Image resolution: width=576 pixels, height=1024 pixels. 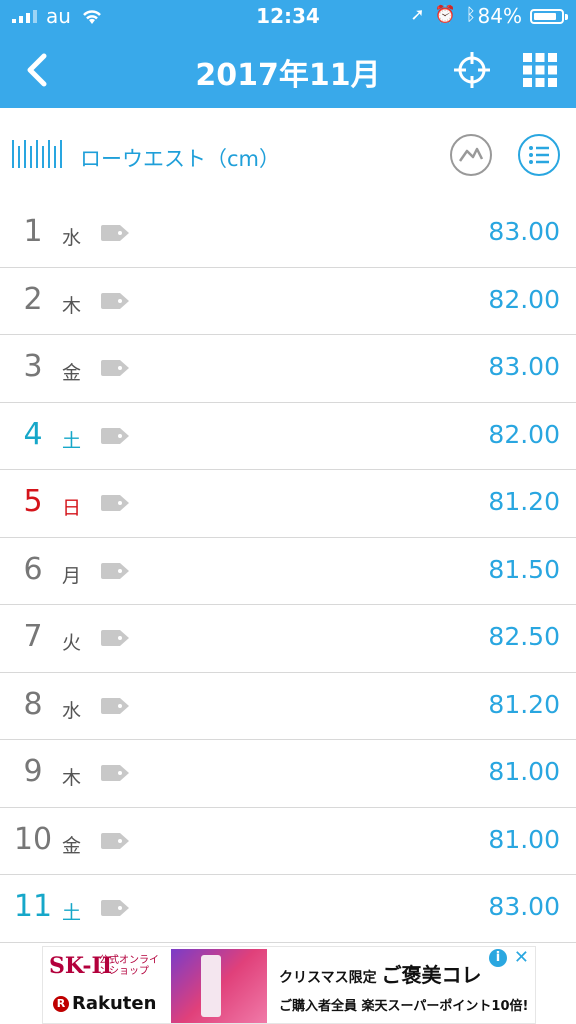 I want to click on list-item: 11 土 83.00, so click(x=288, y=909).